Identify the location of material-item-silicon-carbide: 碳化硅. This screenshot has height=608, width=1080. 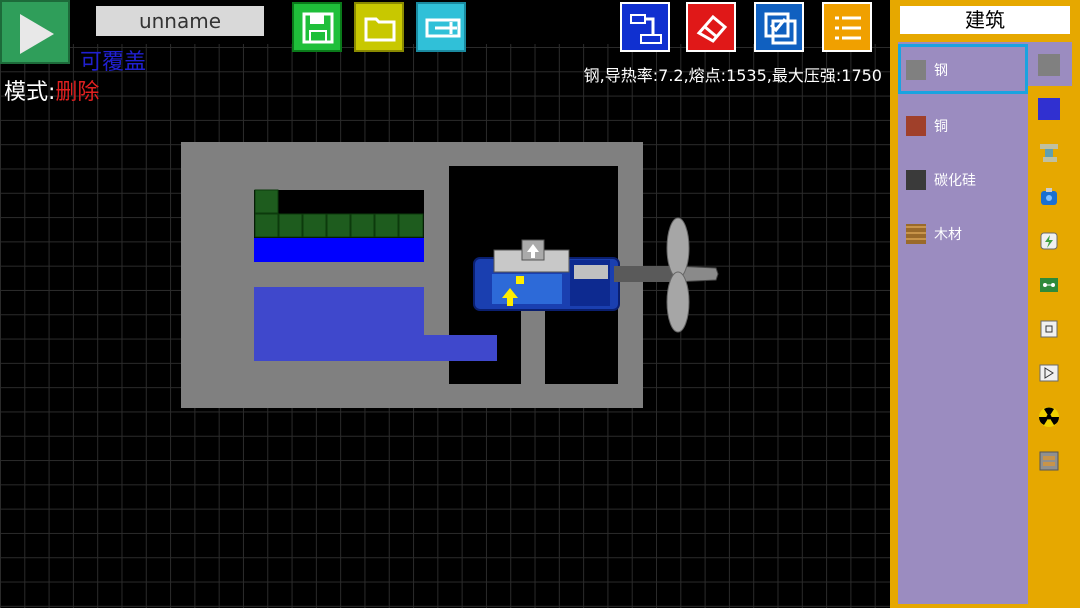
(963, 179).